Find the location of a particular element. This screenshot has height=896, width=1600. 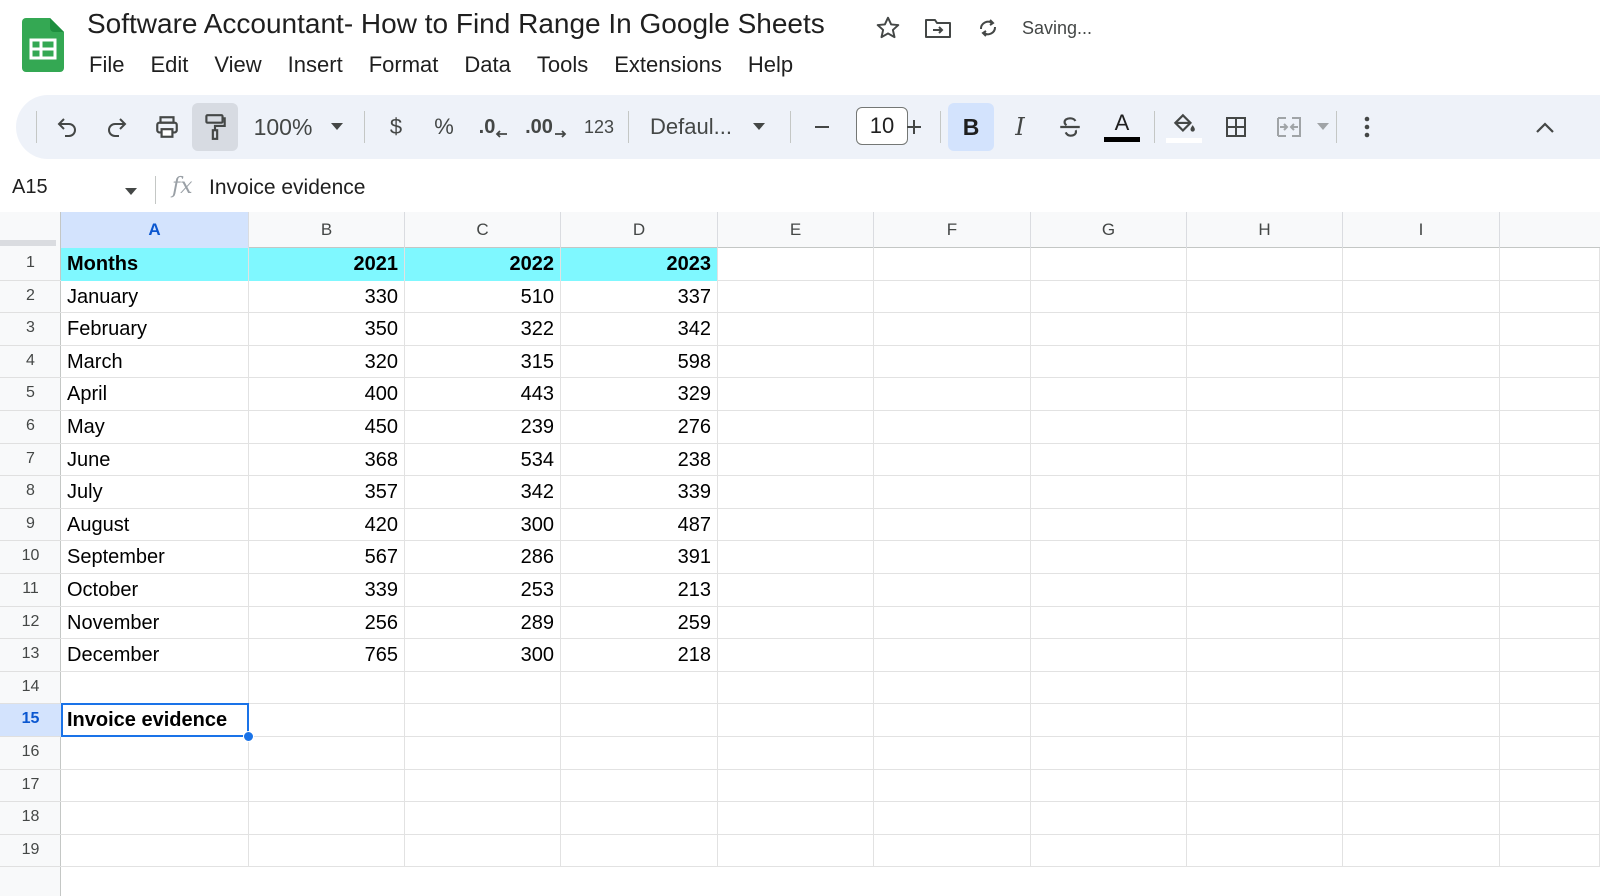

paint-format-icon is located at coordinates (215, 127).